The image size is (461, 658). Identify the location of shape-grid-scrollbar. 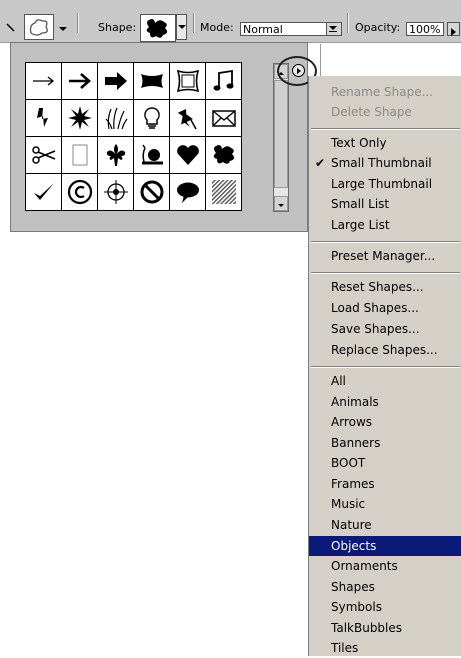
(281, 137).